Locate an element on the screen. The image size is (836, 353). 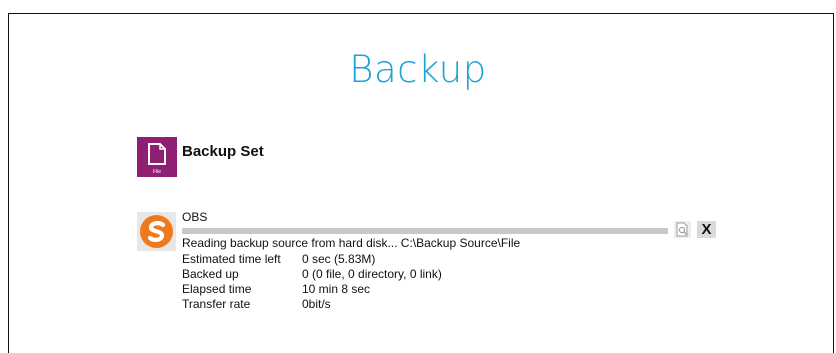
detail-value: 0 sec (5.83M) is located at coordinates (339, 259).